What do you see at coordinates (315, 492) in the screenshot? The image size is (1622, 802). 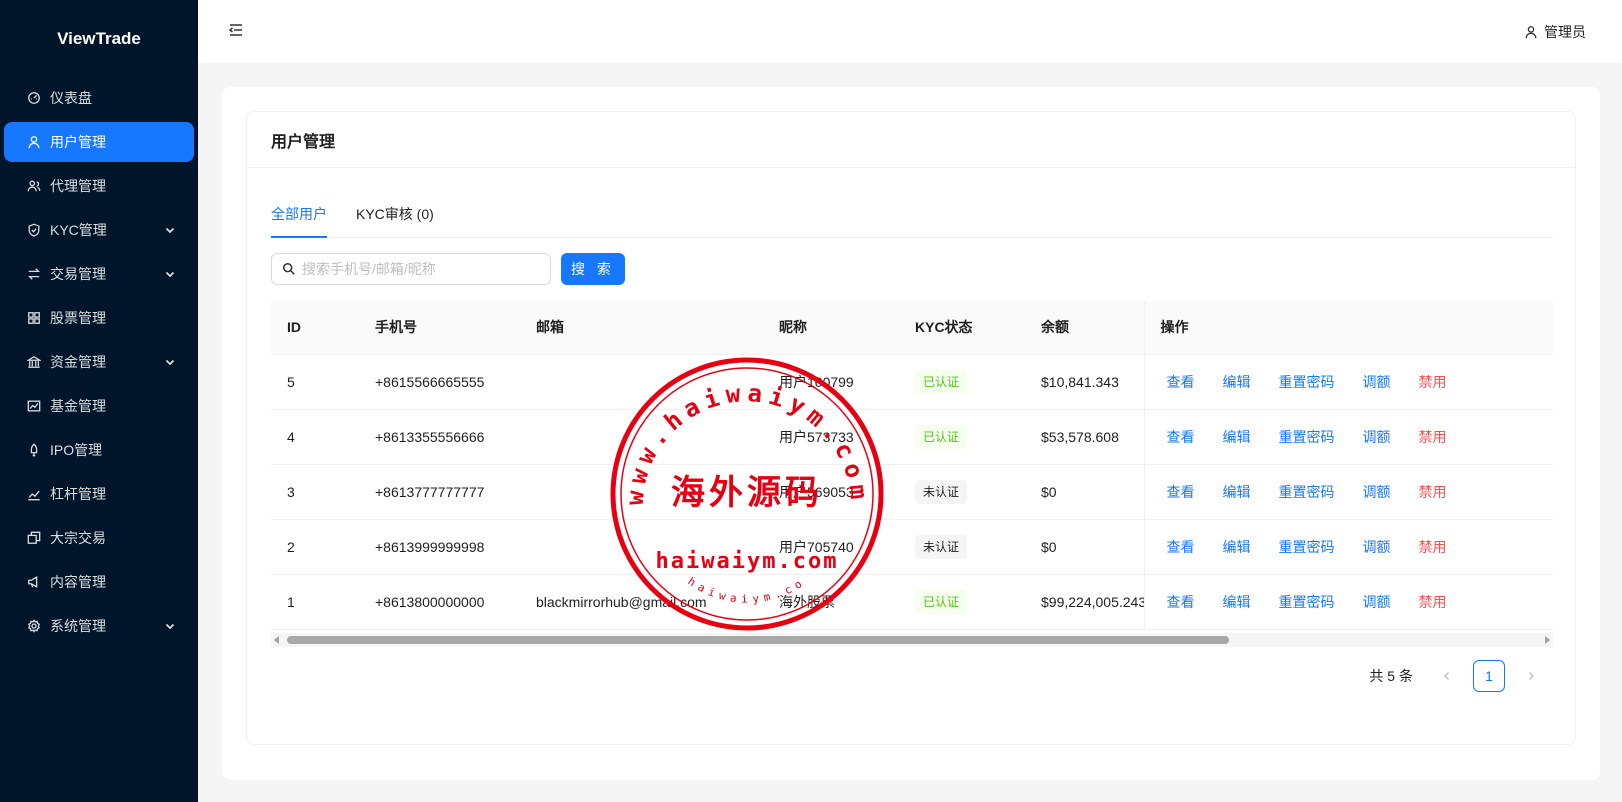 I see `cell-id: 3` at bounding box center [315, 492].